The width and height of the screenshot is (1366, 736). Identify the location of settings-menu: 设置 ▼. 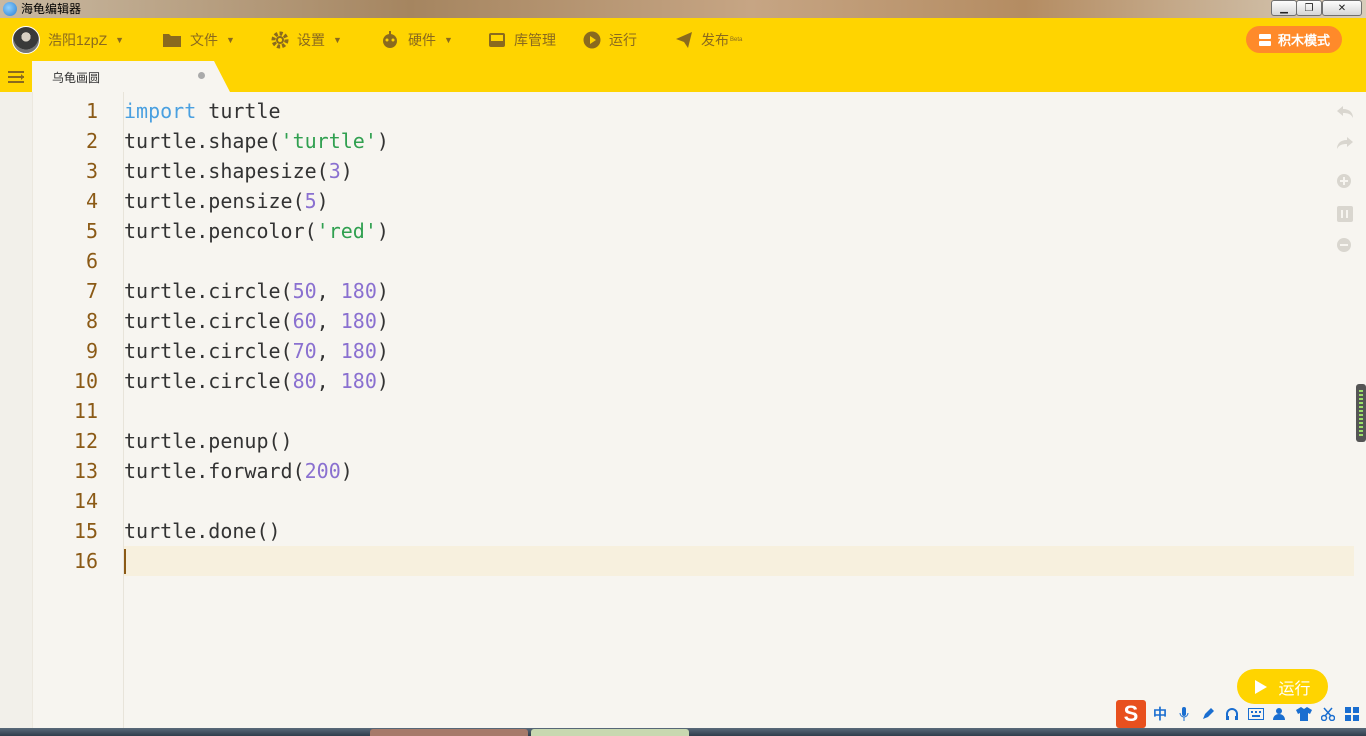
(306, 39).